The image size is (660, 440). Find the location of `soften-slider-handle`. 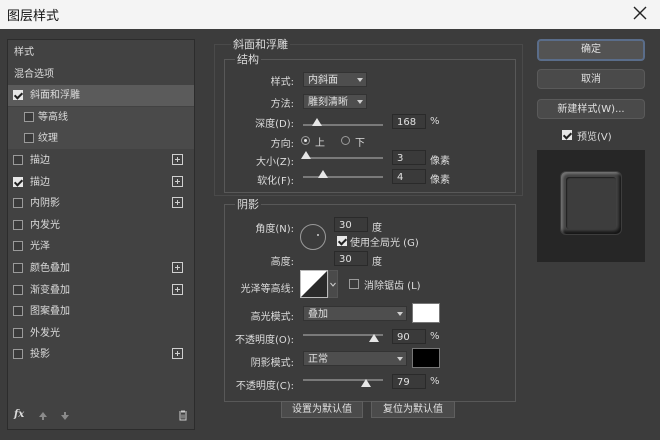

soften-slider-handle is located at coordinates (323, 174).